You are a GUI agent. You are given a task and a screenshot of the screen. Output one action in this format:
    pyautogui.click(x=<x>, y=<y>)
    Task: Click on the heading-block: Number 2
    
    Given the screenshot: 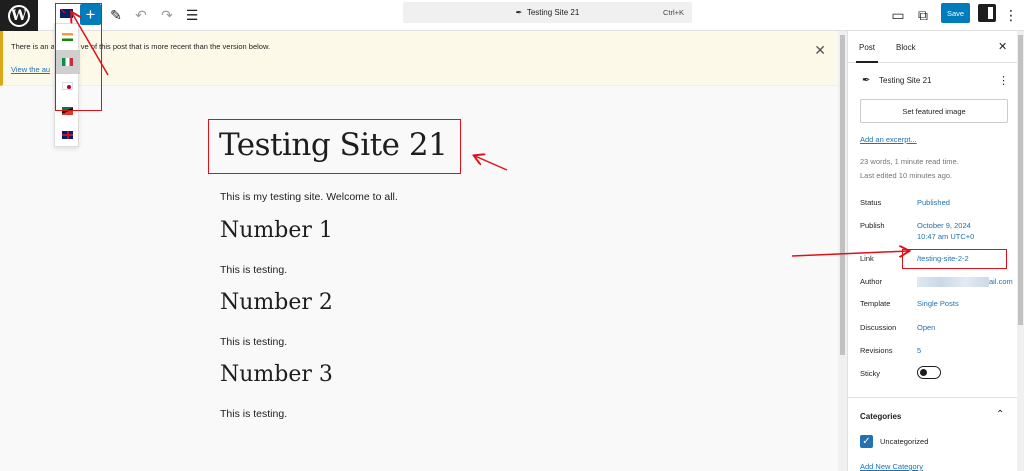 What is the action you would take?
    pyautogui.click(x=276, y=302)
    